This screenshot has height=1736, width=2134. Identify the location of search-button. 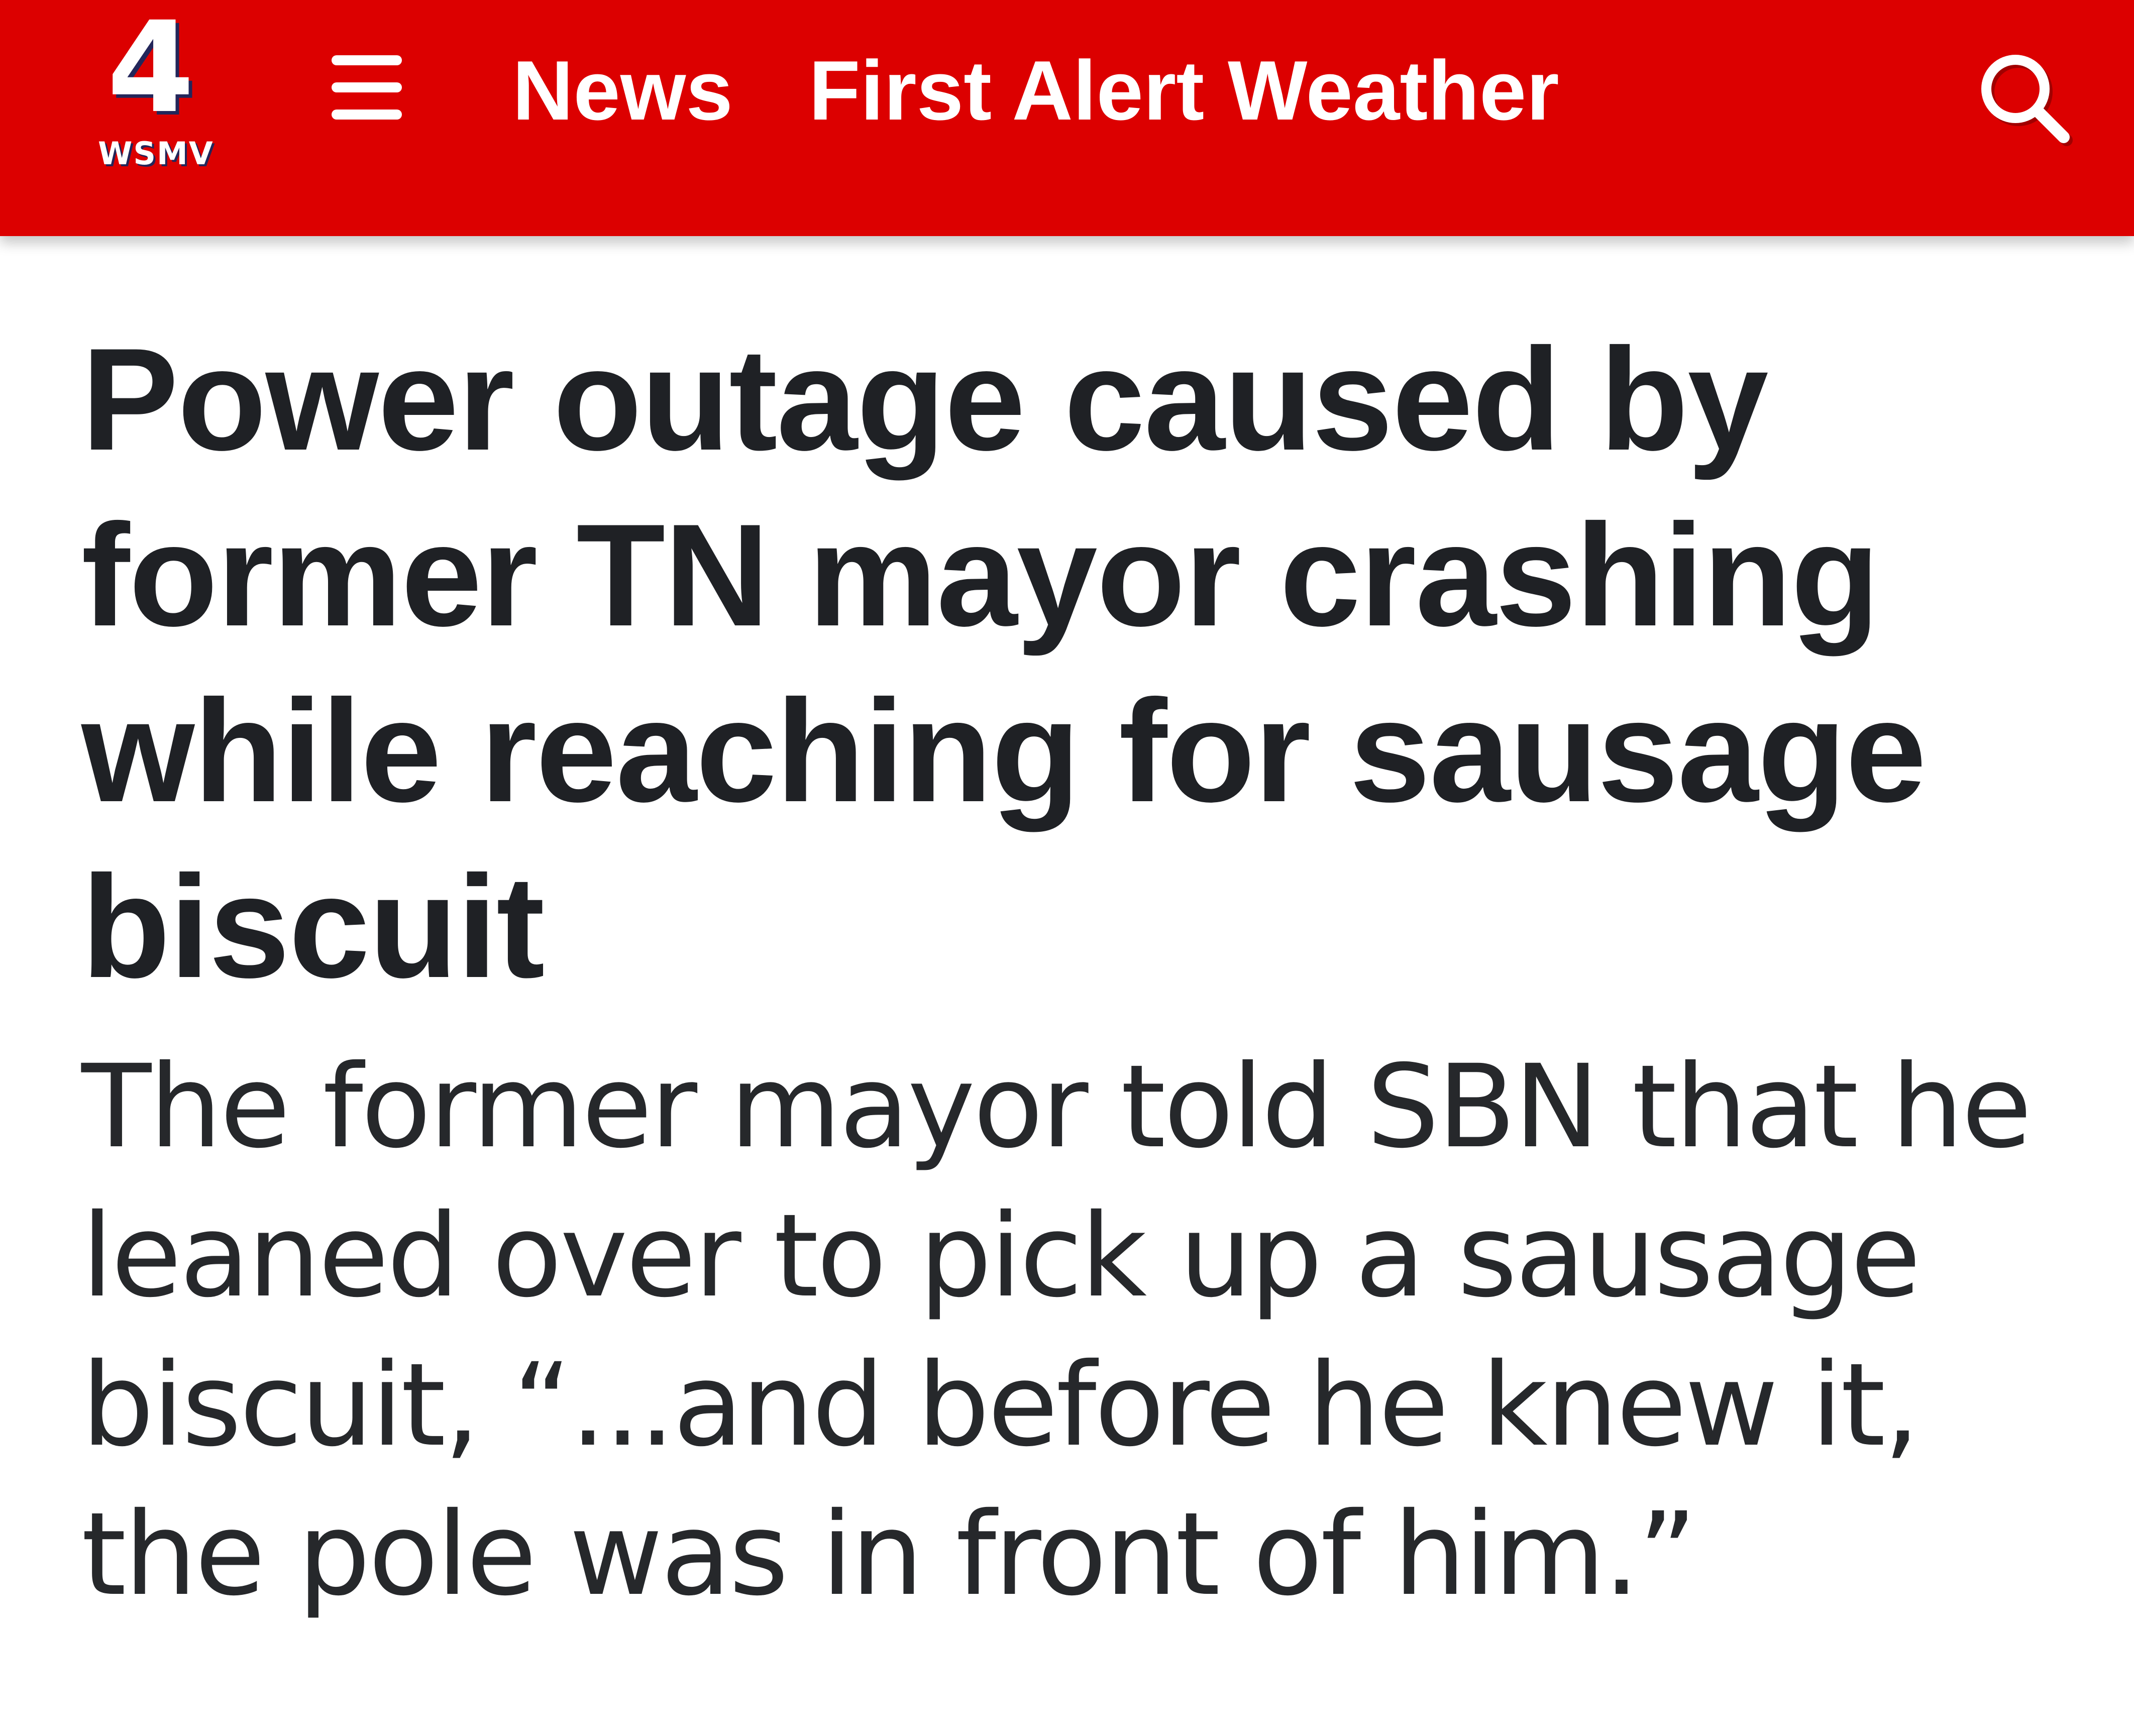
(2024, 98).